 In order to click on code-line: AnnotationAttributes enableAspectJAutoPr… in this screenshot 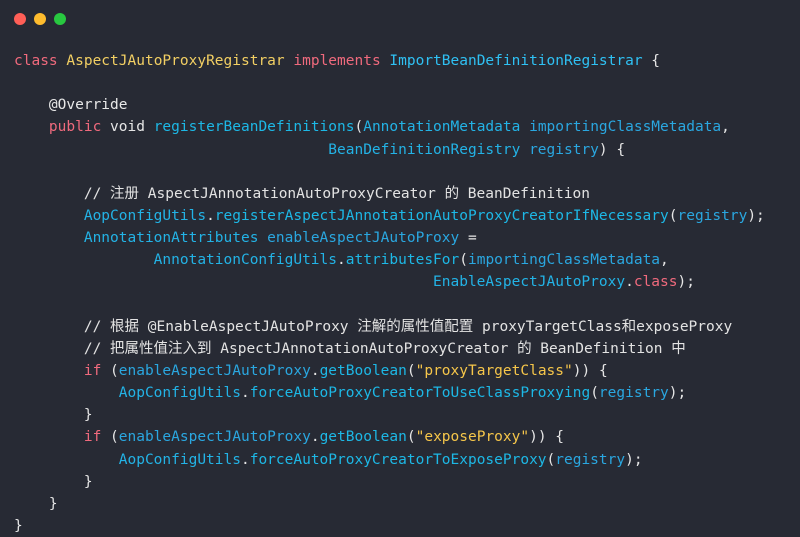, I will do `click(389, 238)`.